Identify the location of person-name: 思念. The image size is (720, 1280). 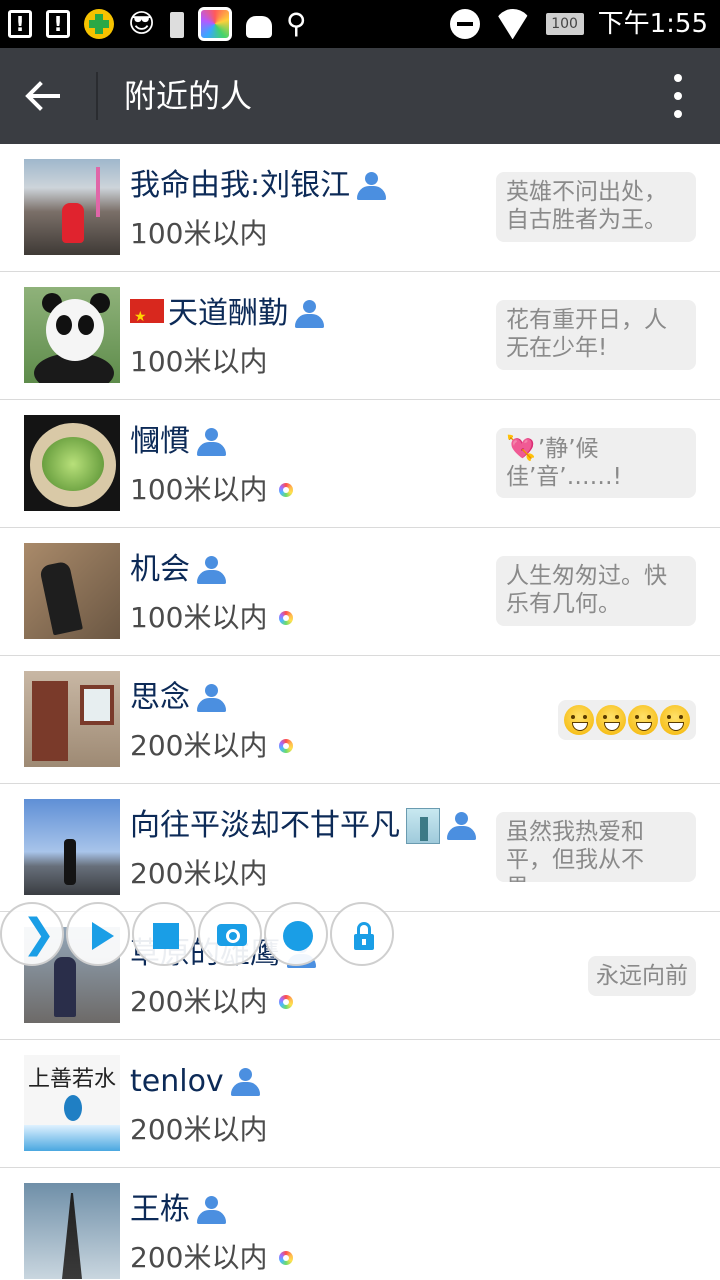
(160, 697).